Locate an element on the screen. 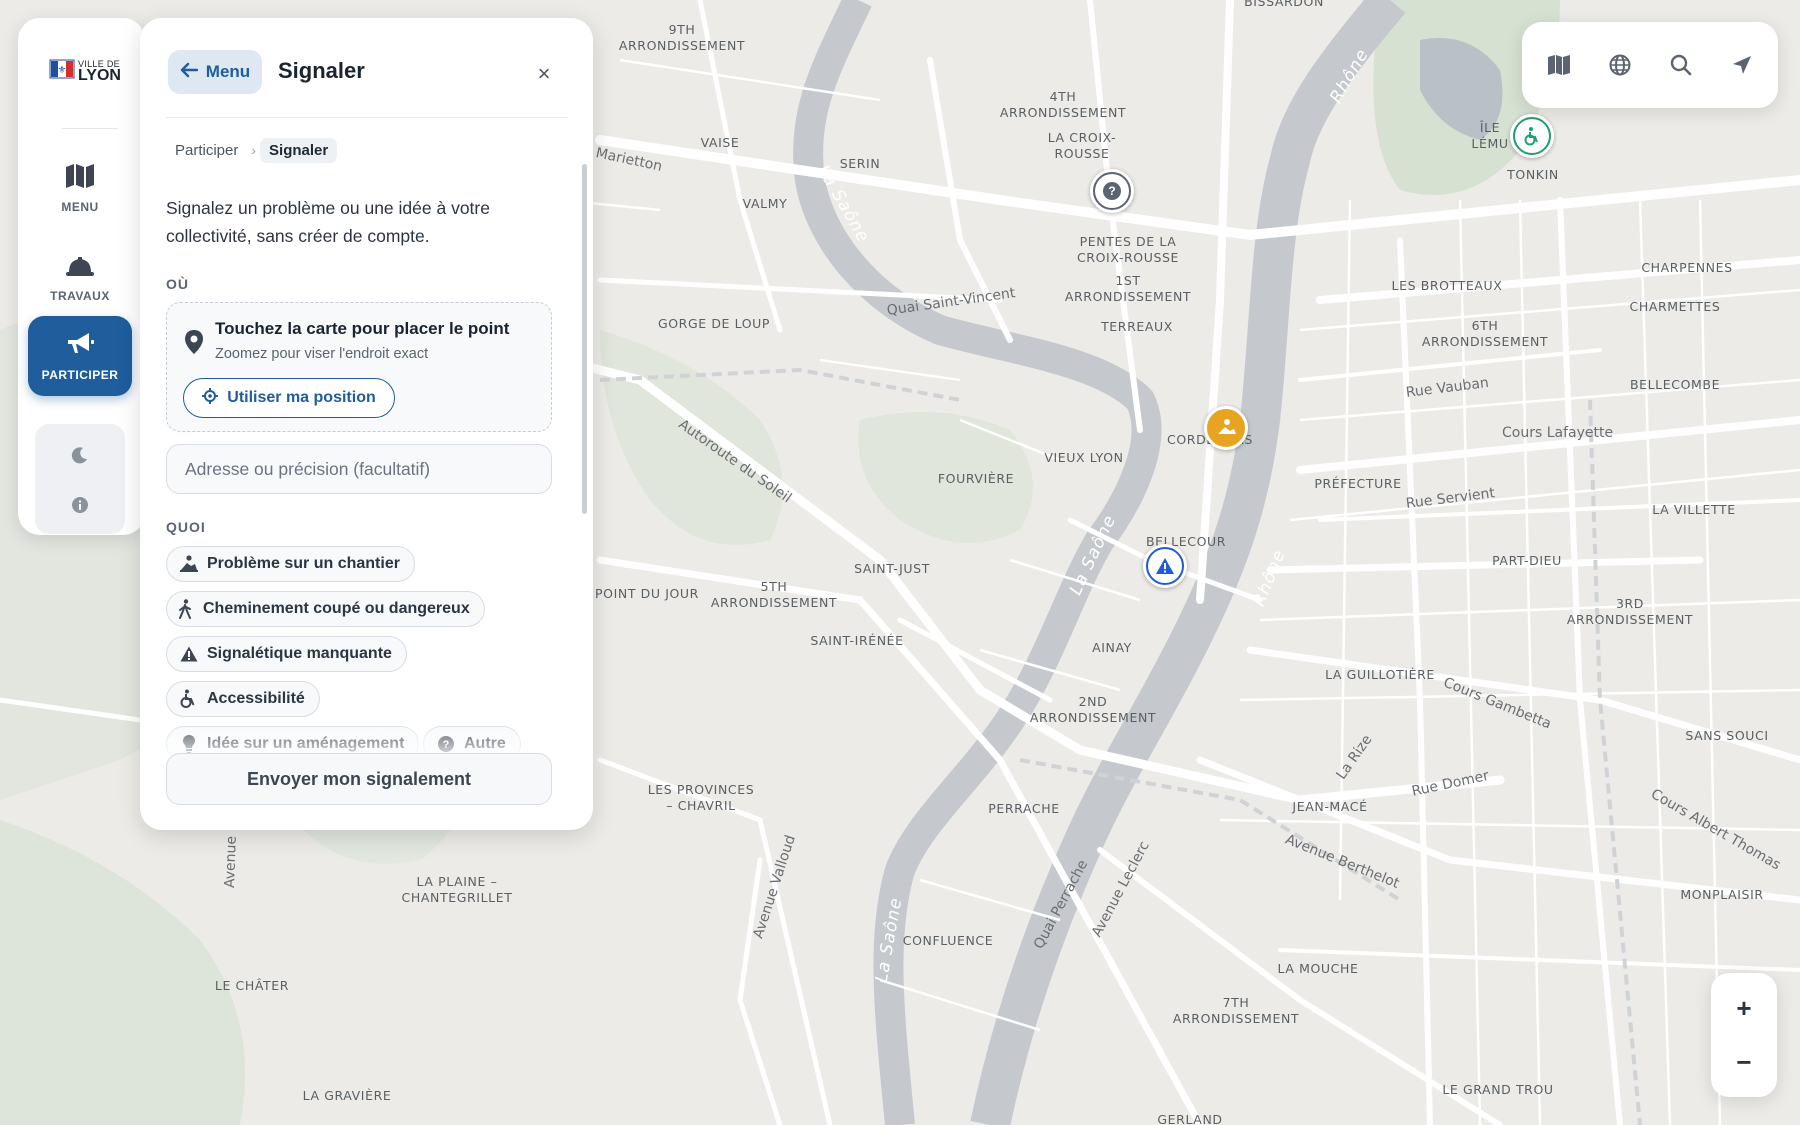 Image resolution: width=1800 pixels, height=1125 pixels. lightbulb-icon is located at coordinates (189, 744).